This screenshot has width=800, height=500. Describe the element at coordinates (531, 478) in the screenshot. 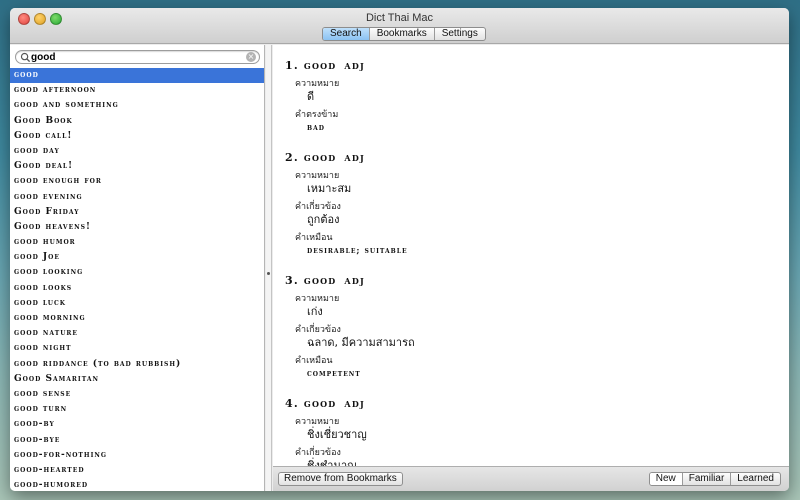

I see `bottom-bar: Remove from Bookmarks New Familiar Learned` at that location.